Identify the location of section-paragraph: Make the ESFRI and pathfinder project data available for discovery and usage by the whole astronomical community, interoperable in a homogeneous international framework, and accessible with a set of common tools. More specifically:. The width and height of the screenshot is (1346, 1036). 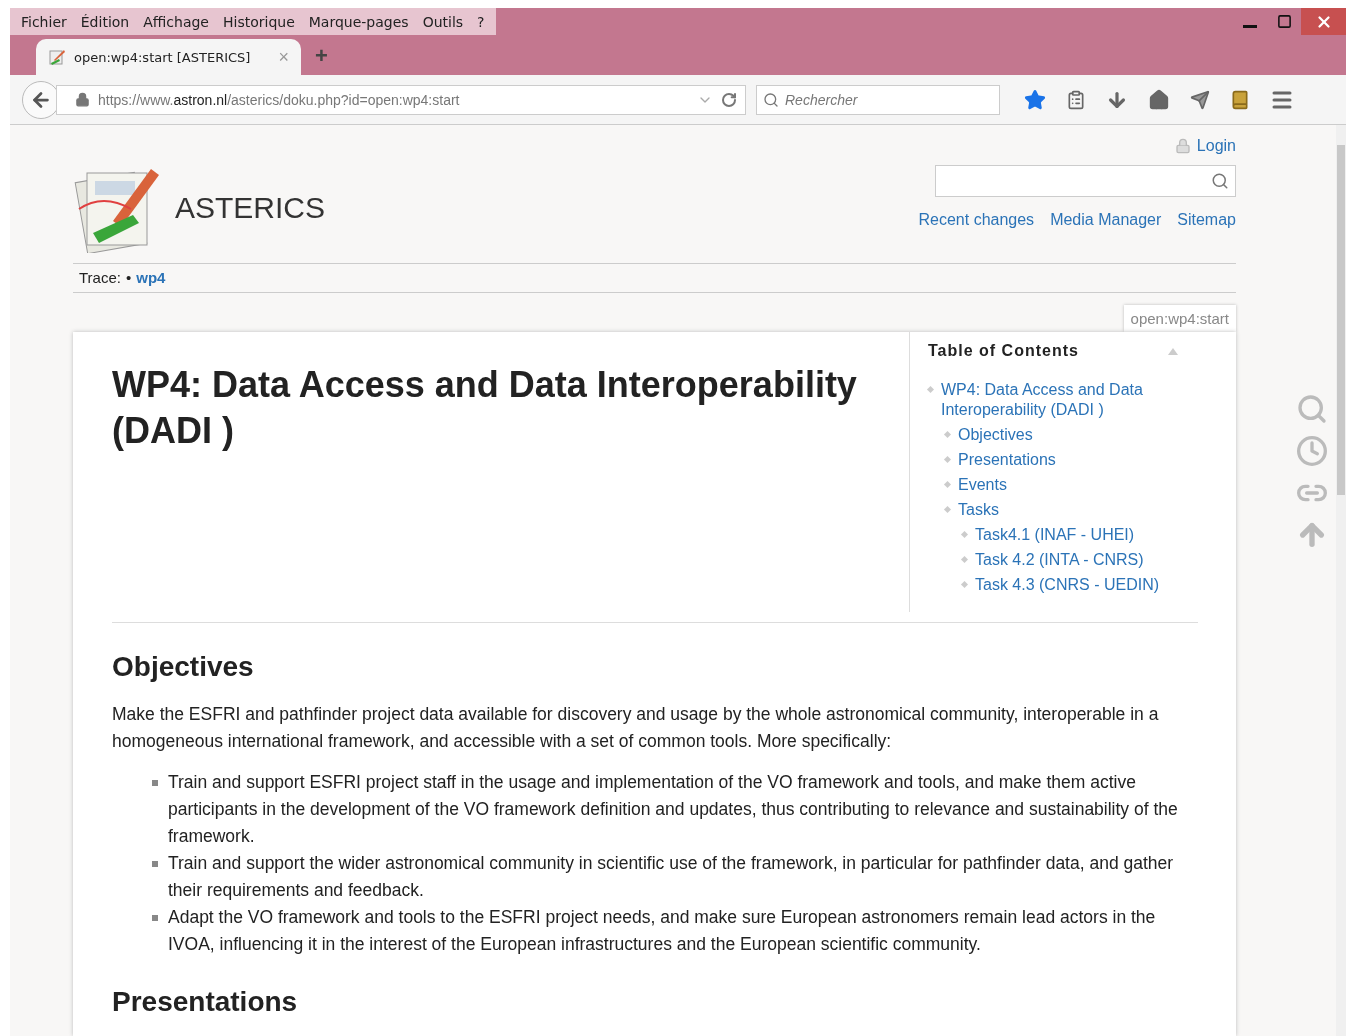
(636, 728).